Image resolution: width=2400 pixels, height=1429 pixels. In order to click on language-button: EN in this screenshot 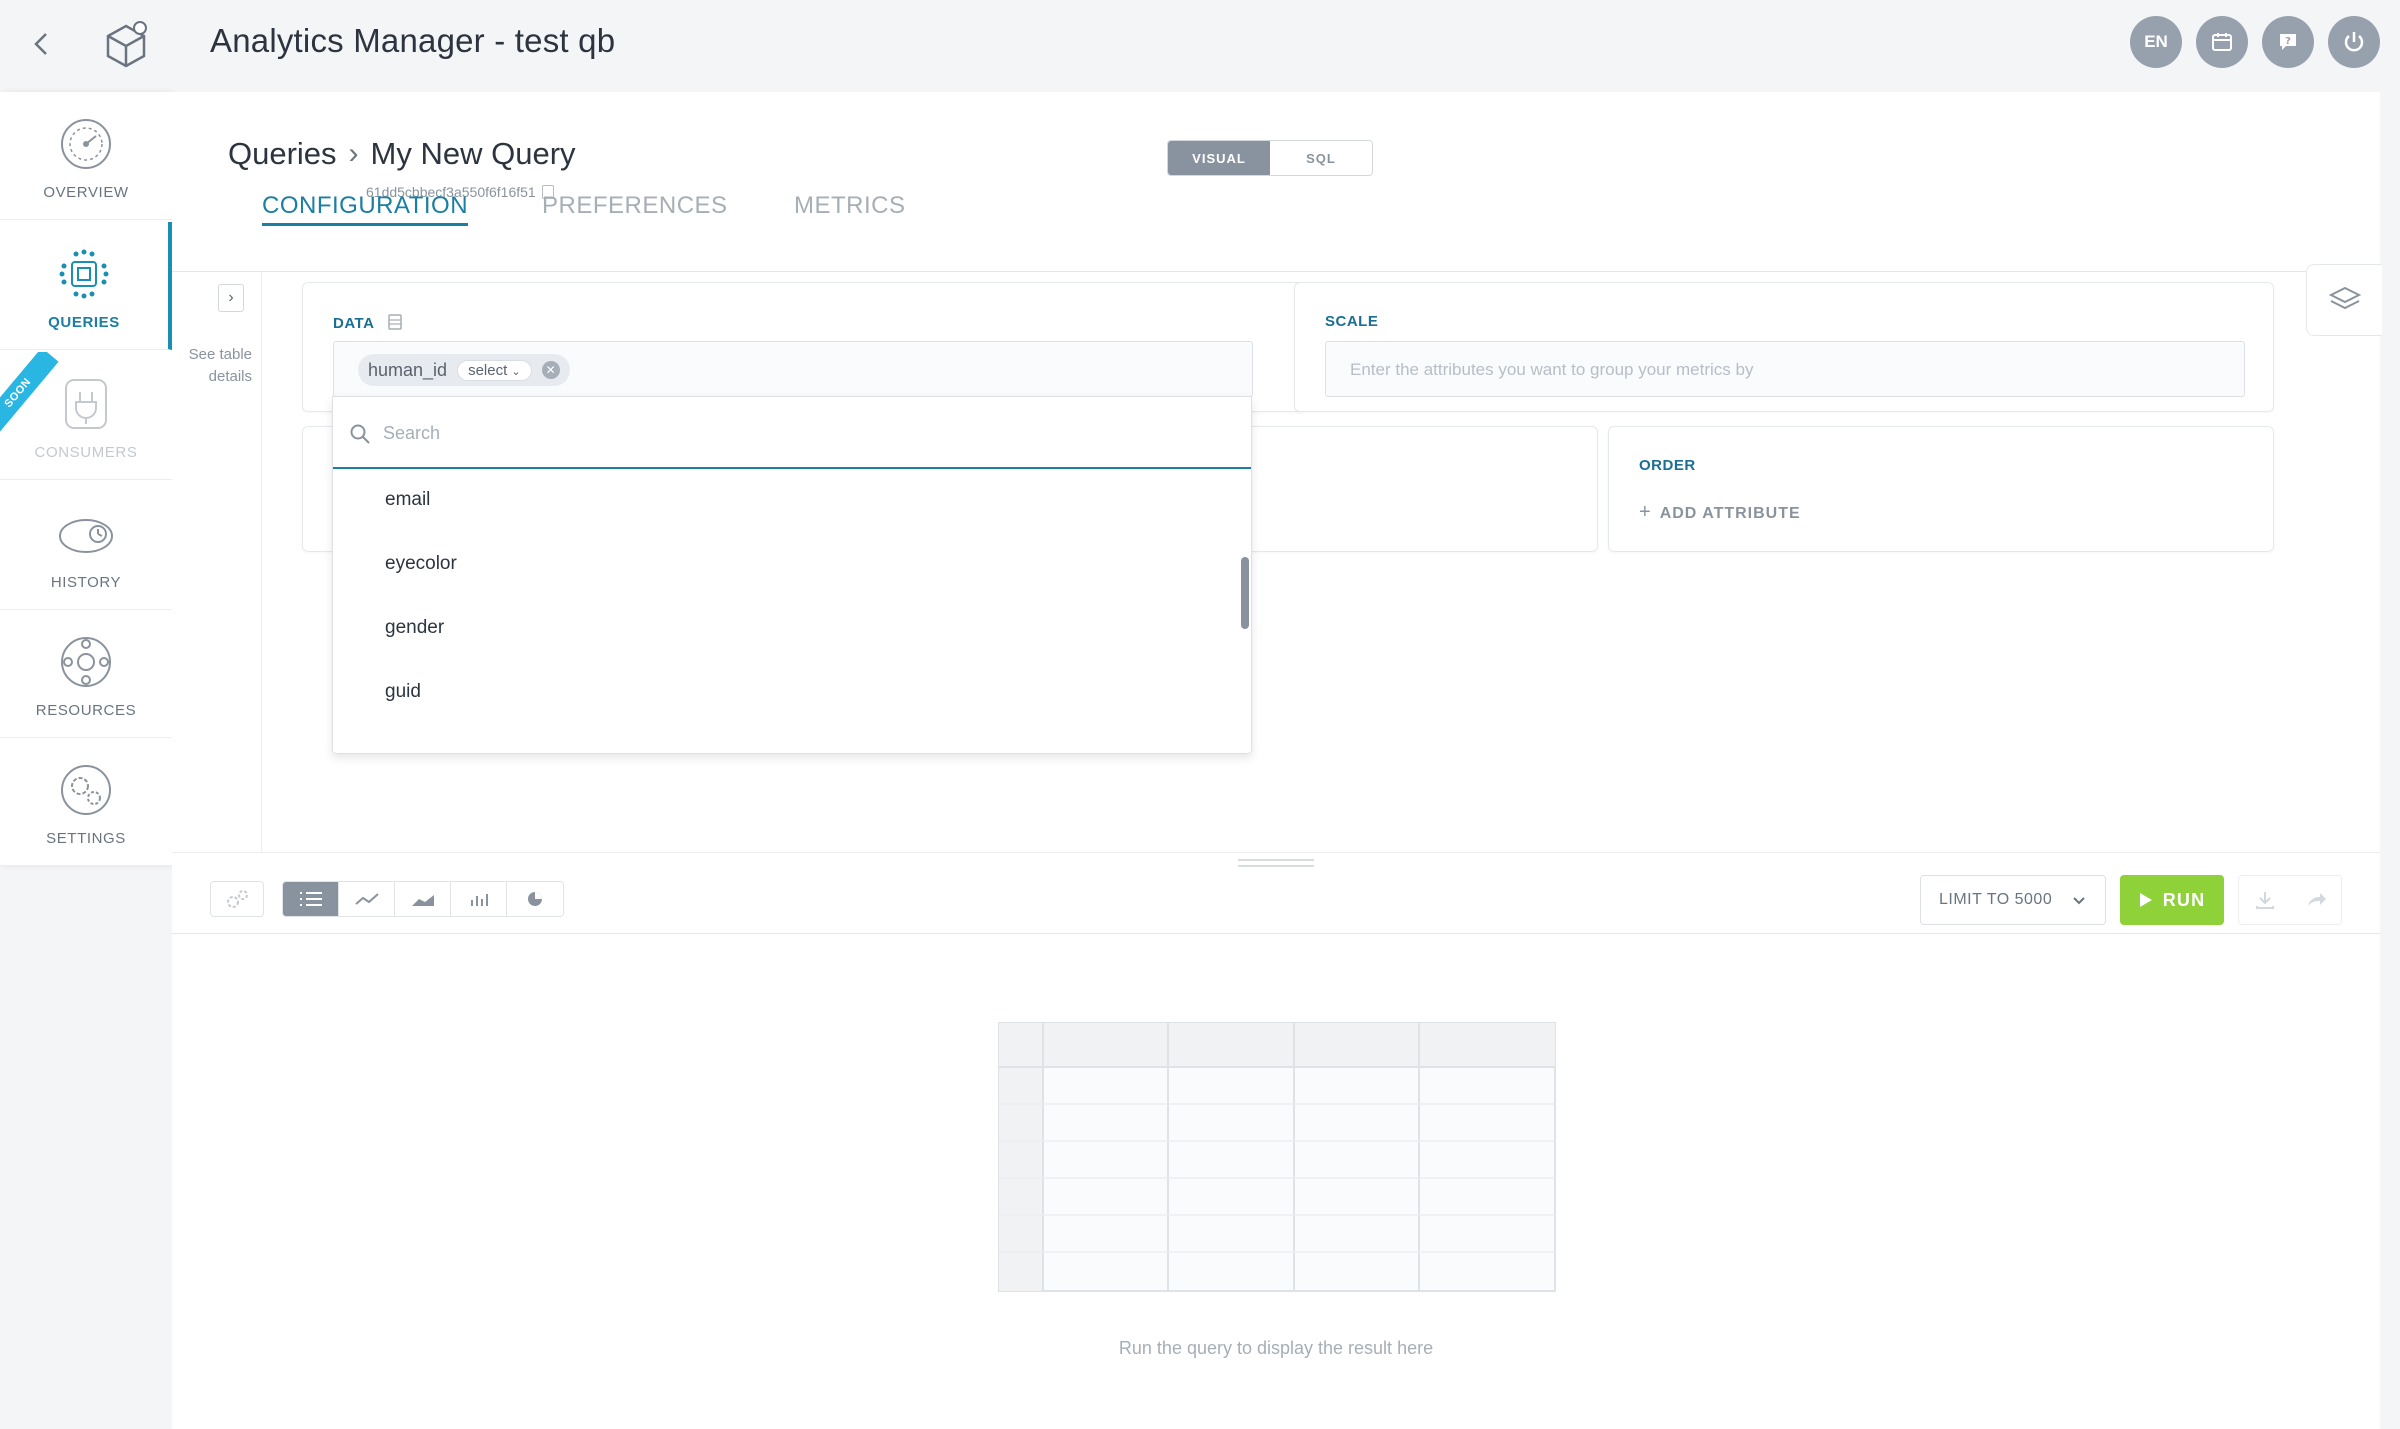, I will do `click(2156, 42)`.